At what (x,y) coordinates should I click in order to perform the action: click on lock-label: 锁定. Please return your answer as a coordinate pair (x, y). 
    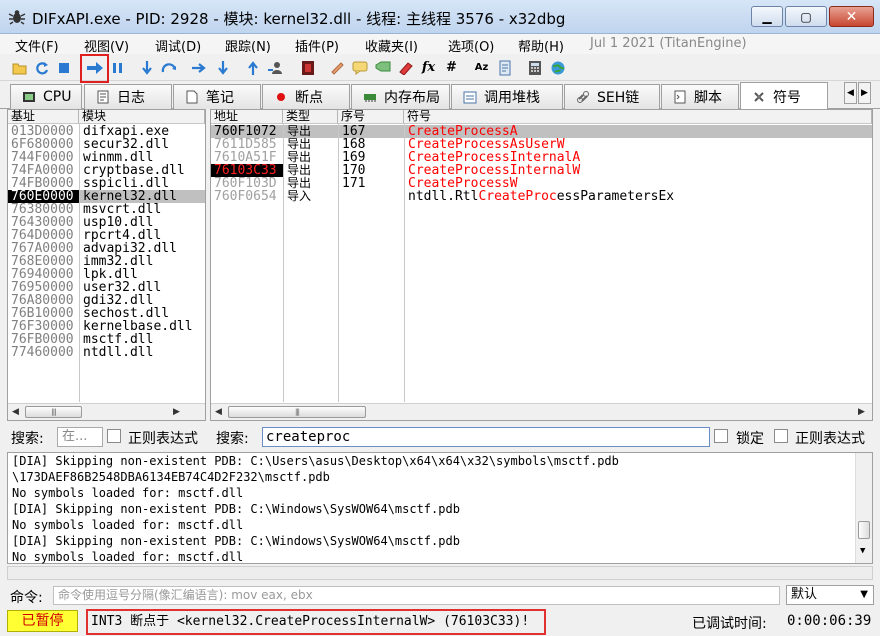
    Looking at the image, I should click on (750, 439).